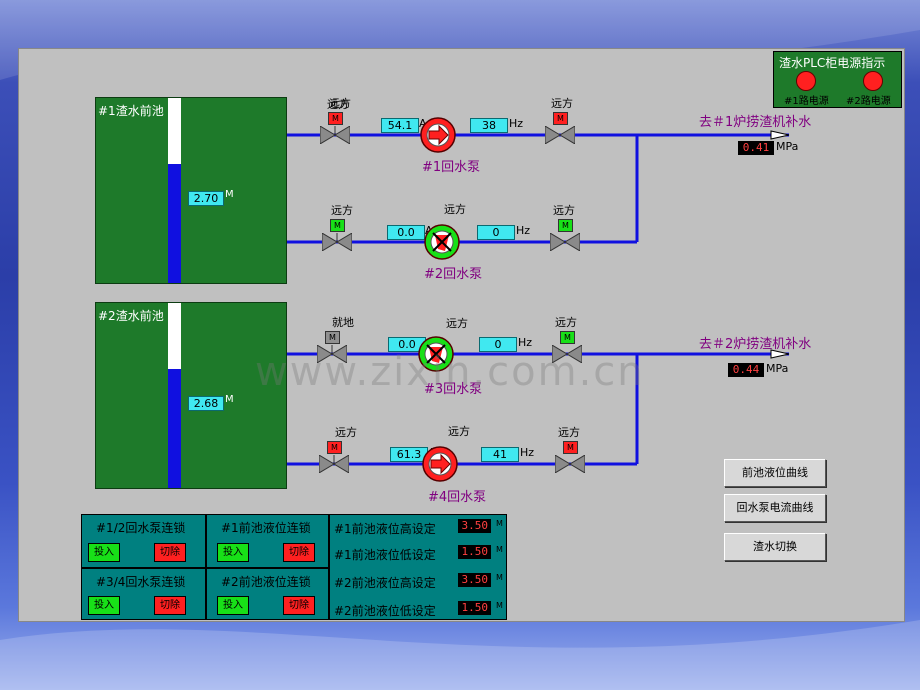  What do you see at coordinates (104, 552) in the screenshot?
I see `interlock-1-on-button: 投入` at bounding box center [104, 552].